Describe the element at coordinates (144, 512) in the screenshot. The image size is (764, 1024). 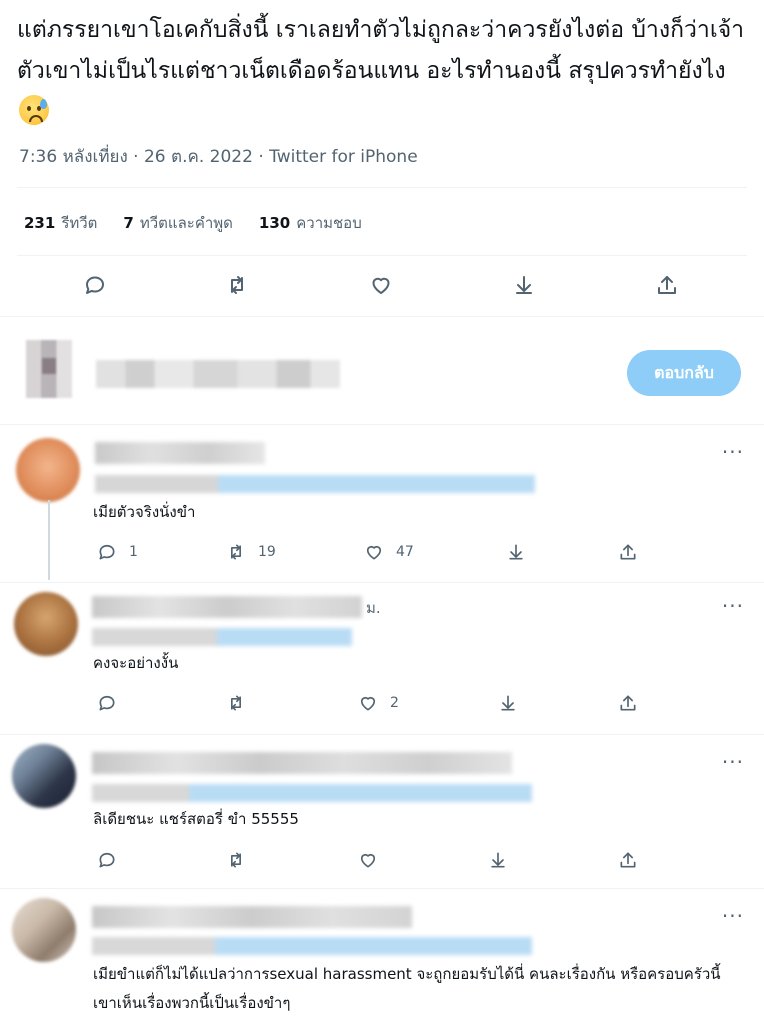
I see `reply-text: เมียตัวจริงนั่งขำ` at that location.